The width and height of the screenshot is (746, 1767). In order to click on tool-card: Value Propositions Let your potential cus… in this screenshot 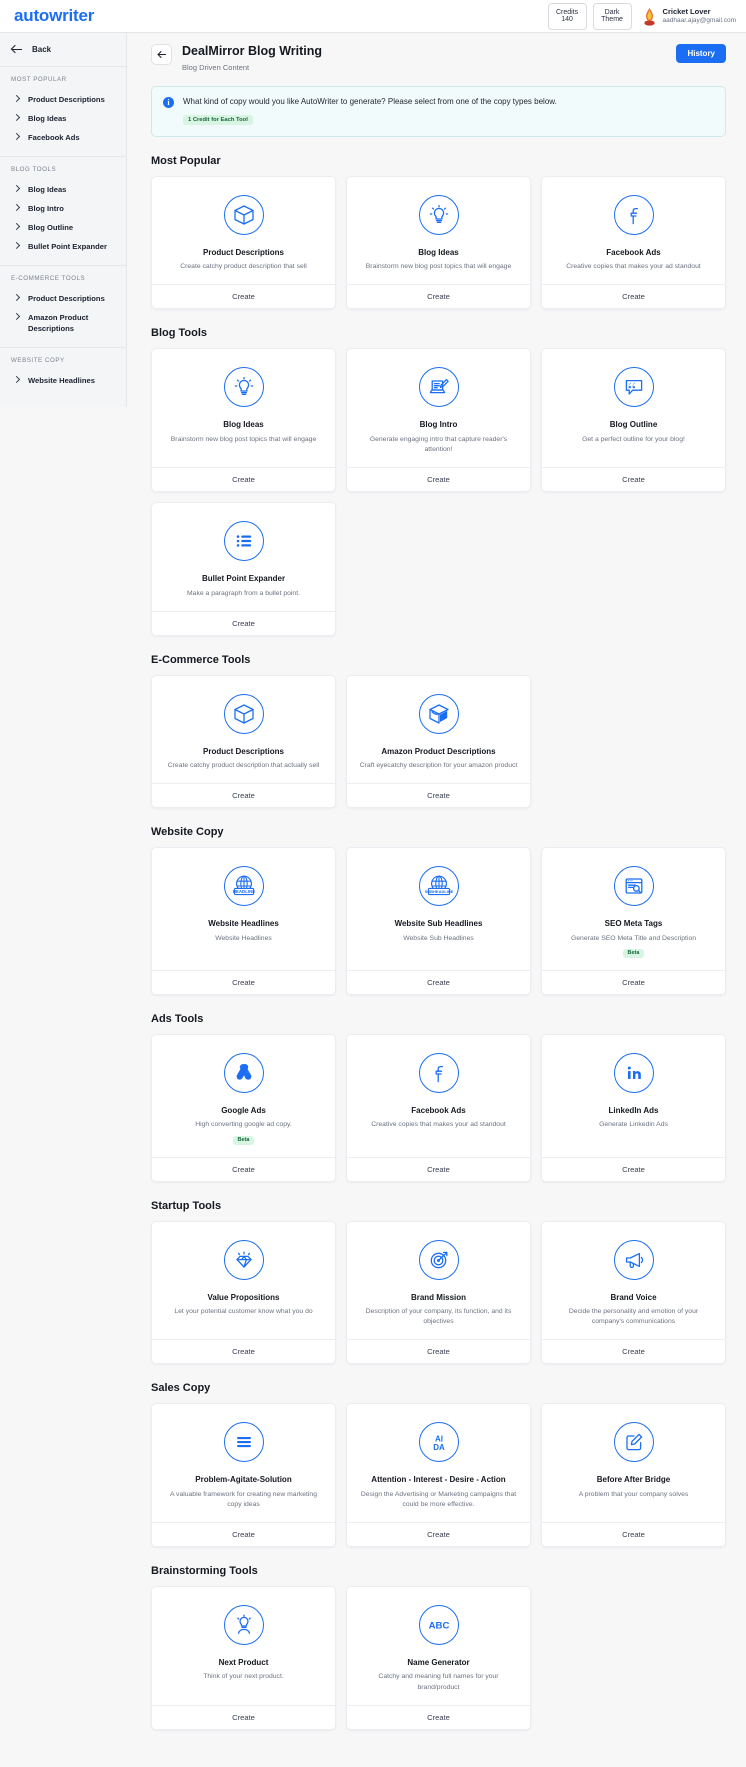, I will do `click(243, 1292)`.